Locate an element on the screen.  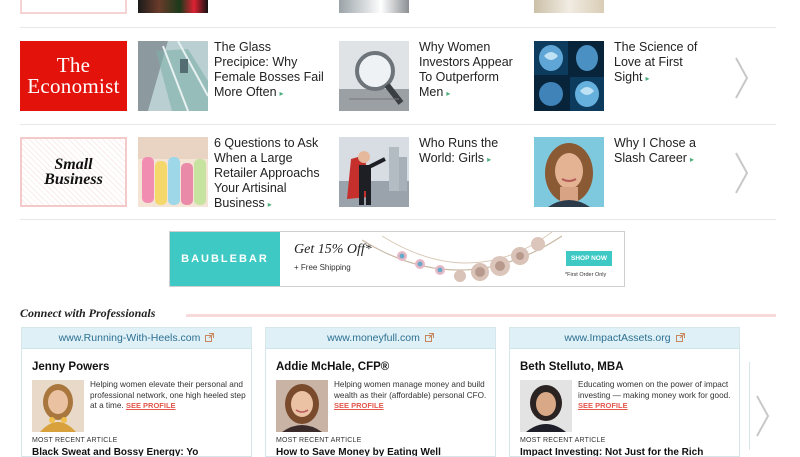
article-thumbnail-superhero-woman is located at coordinates (374, 172).